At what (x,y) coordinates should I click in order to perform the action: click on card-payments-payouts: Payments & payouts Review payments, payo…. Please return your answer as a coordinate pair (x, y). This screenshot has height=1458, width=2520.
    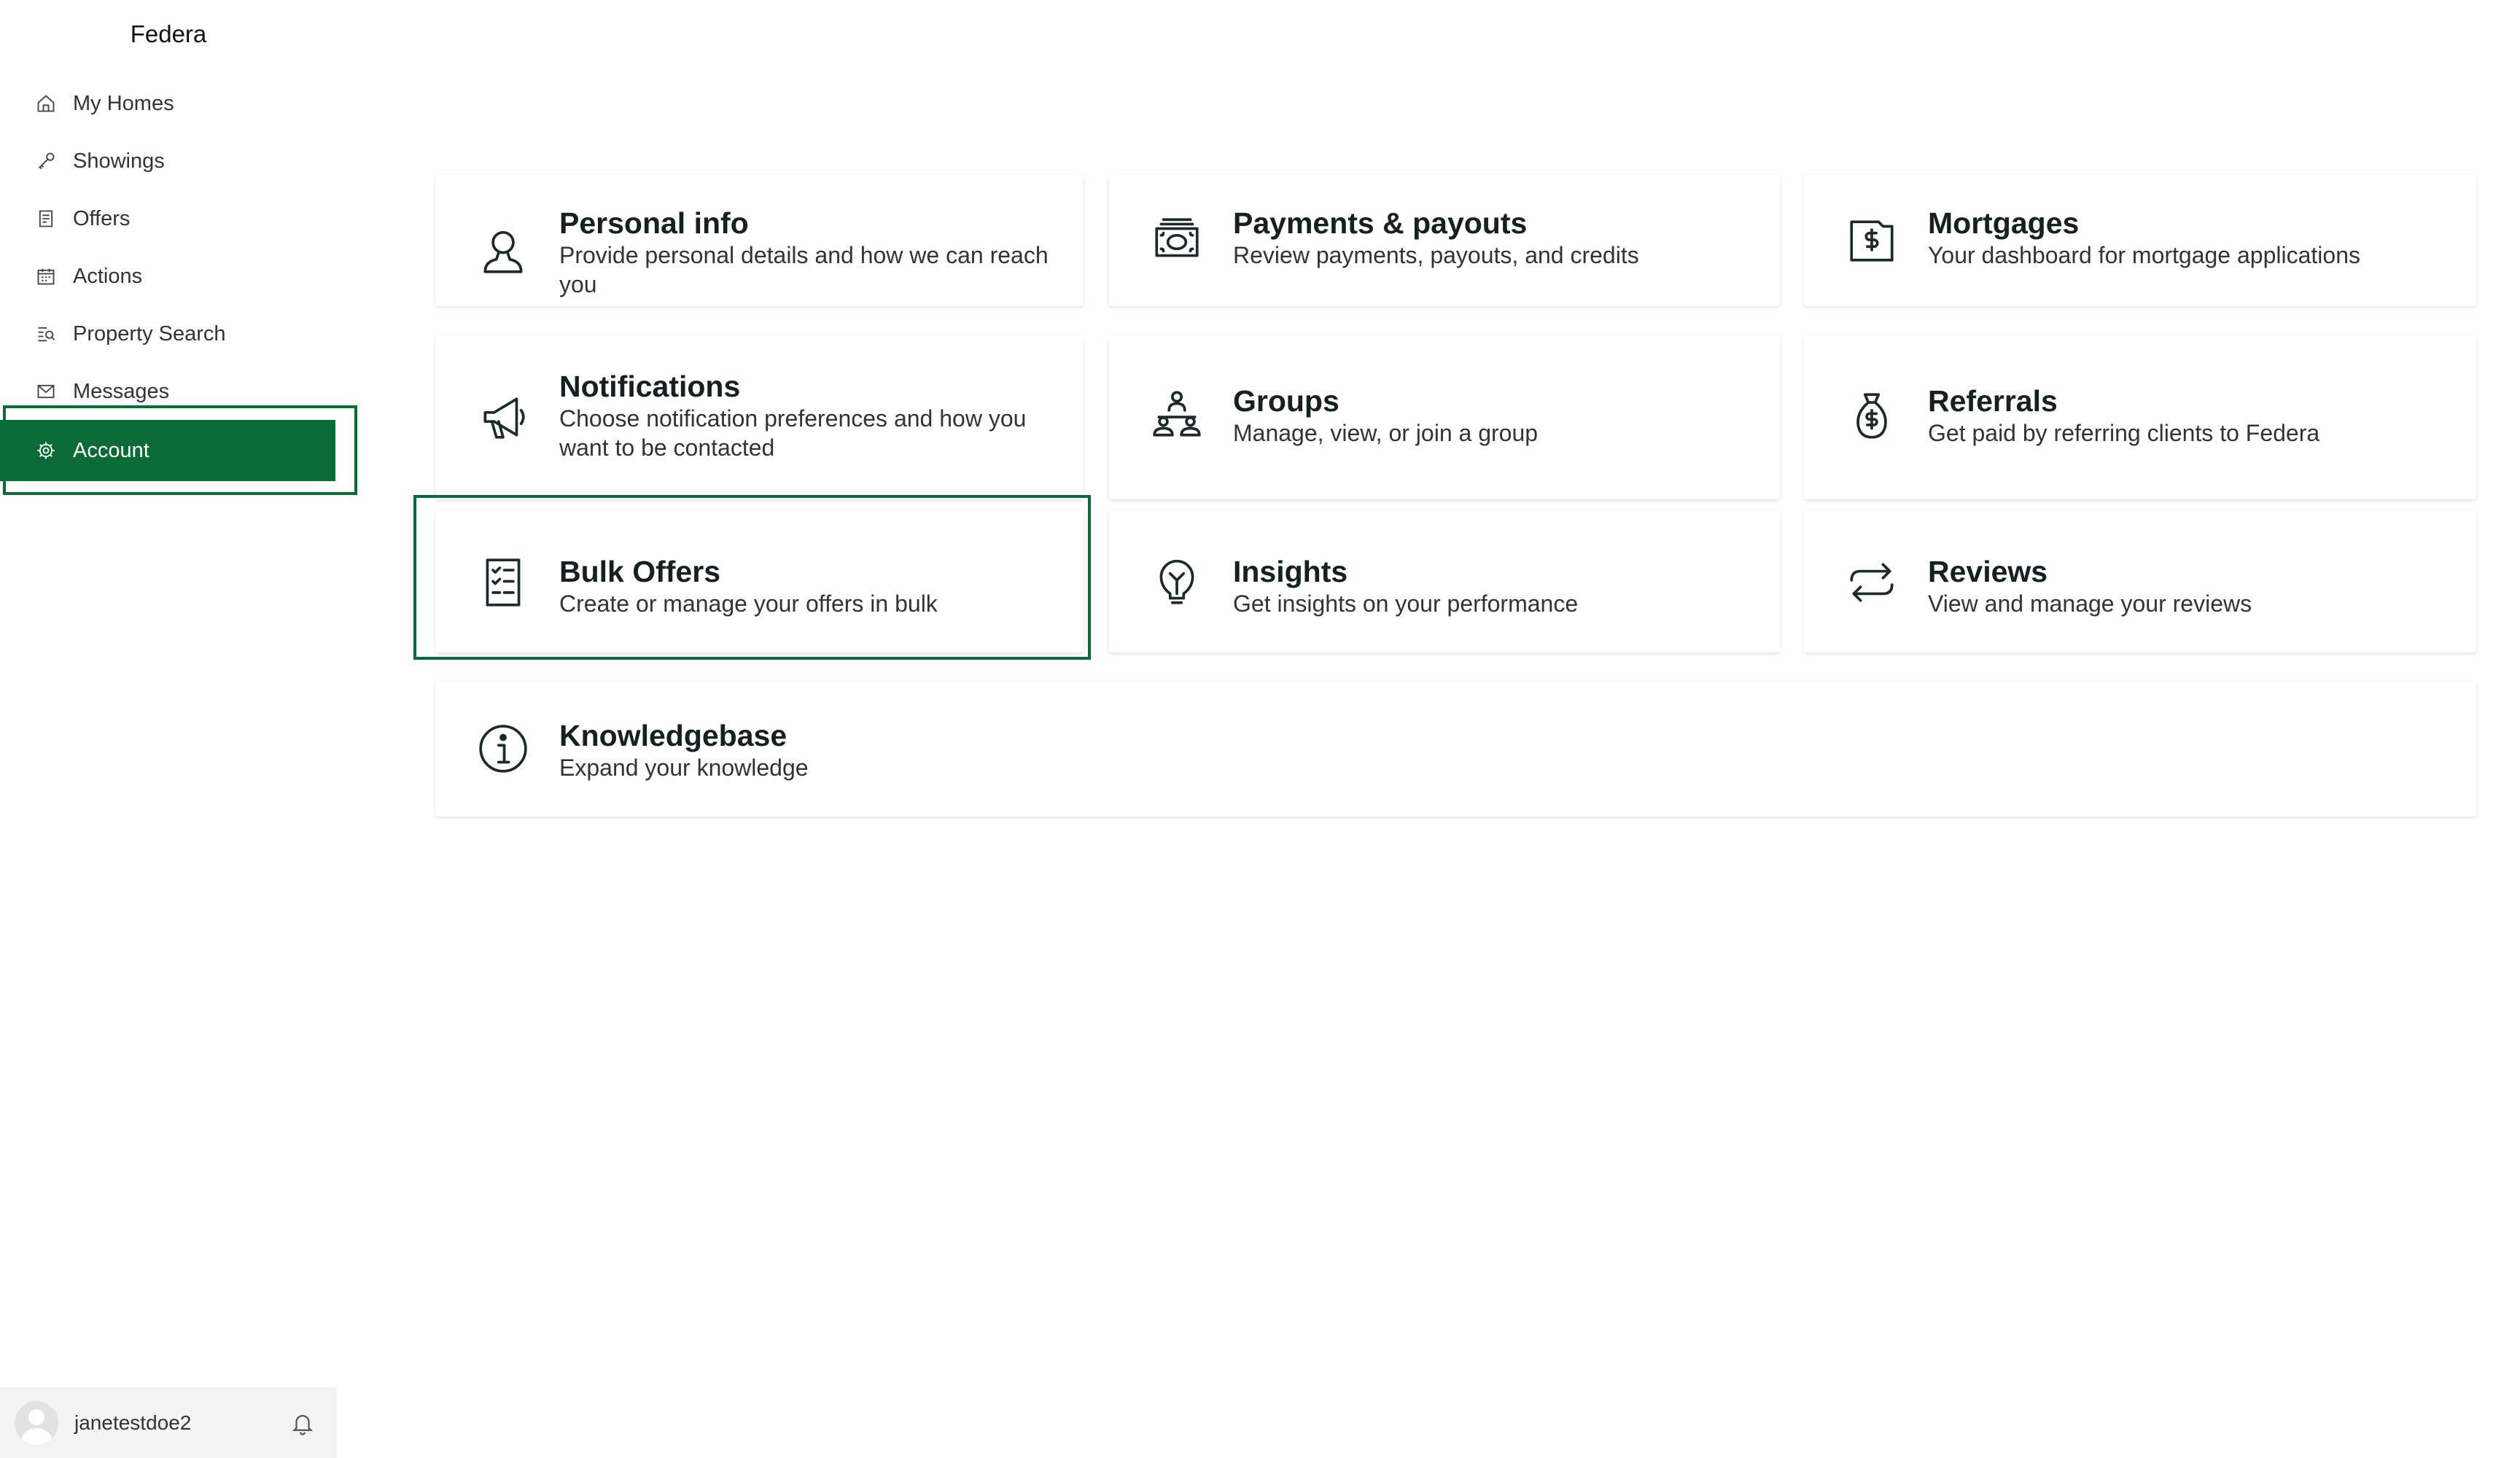
    Looking at the image, I should click on (1444, 240).